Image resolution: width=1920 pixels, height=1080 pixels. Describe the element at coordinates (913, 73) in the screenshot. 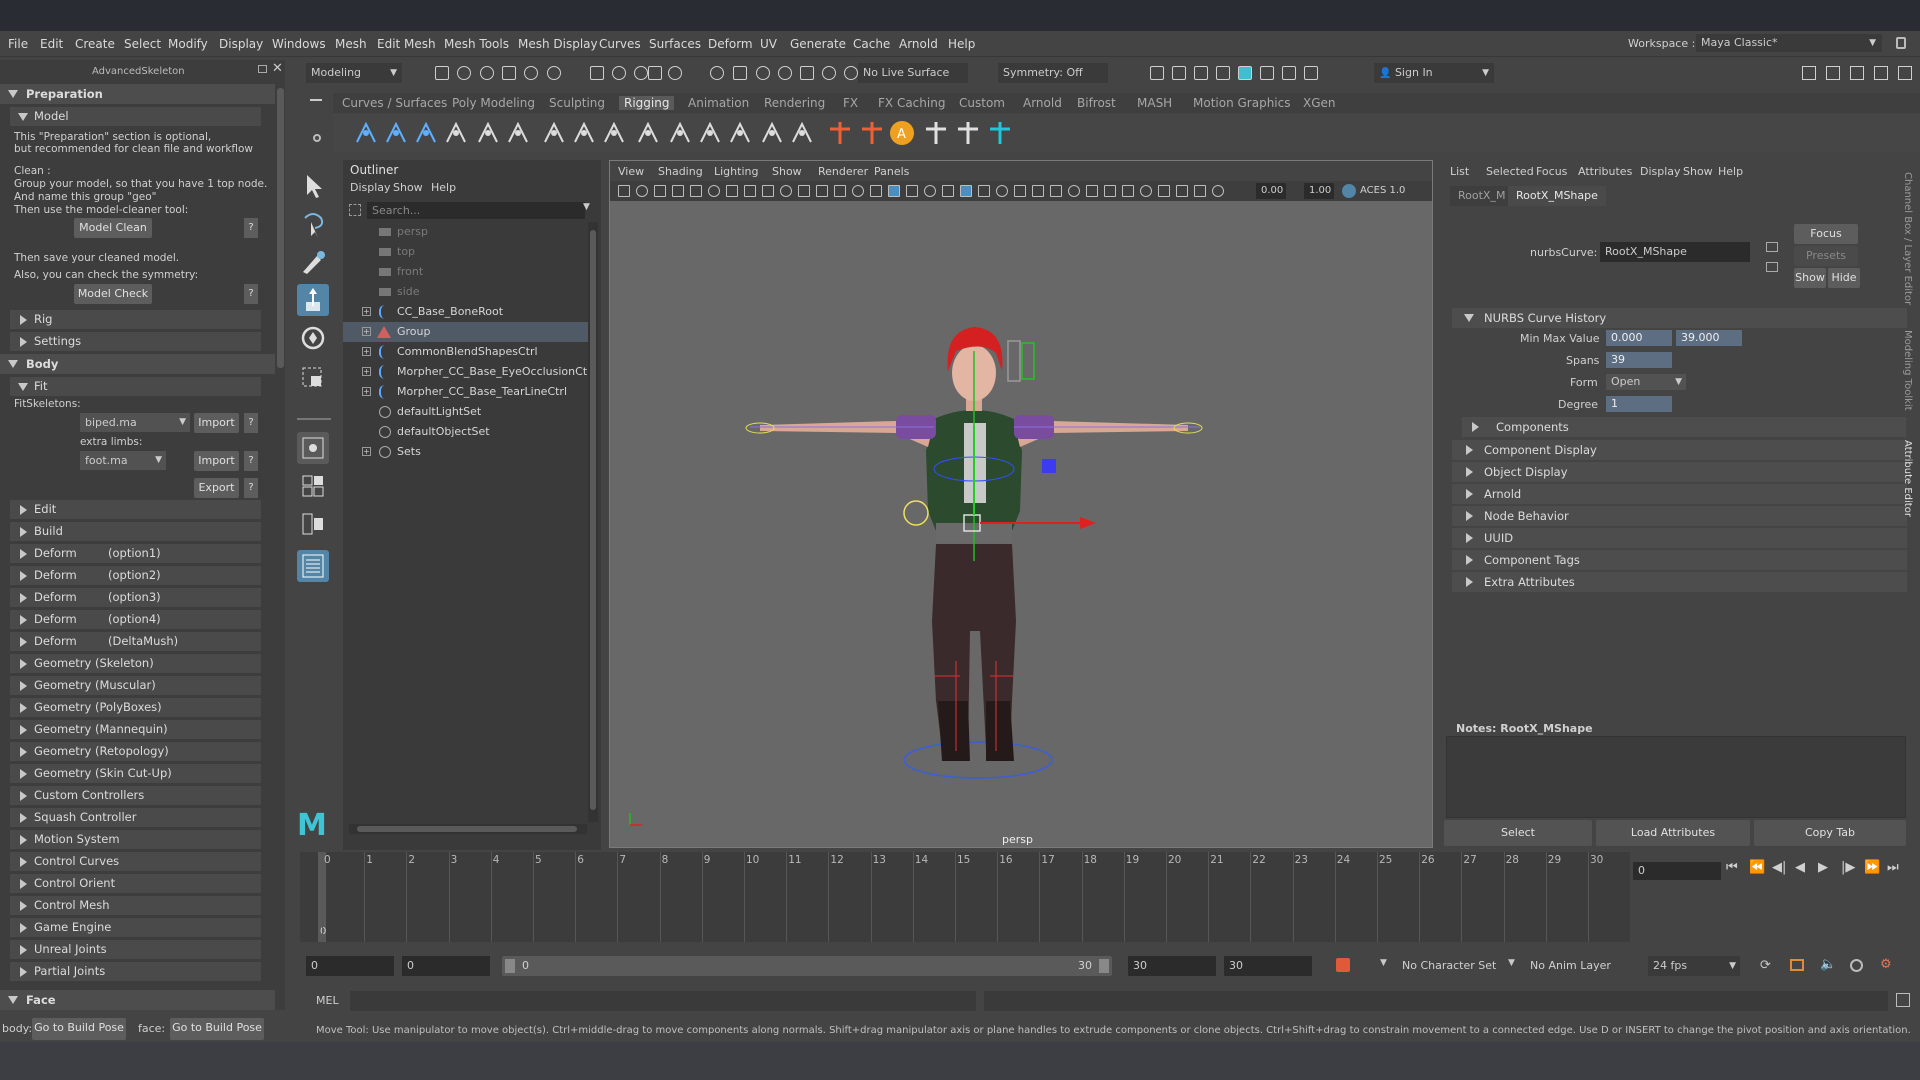

I see `live-surface-field: No Live Surface` at that location.